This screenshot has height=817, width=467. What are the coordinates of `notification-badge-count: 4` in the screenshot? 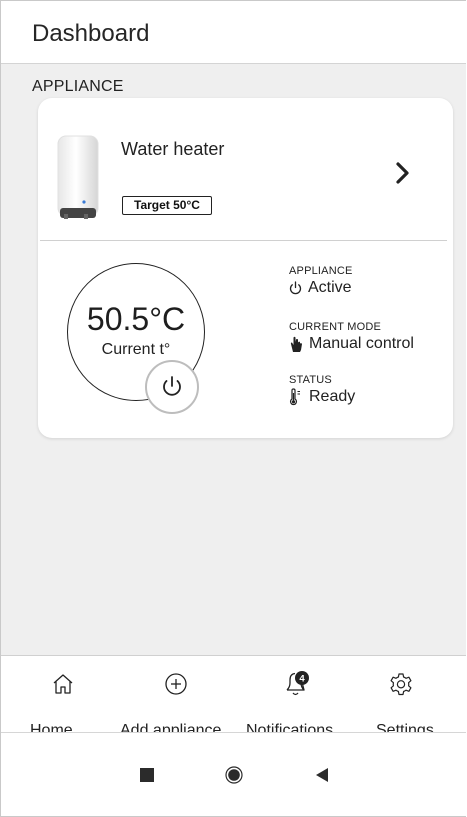 It's located at (302, 678).